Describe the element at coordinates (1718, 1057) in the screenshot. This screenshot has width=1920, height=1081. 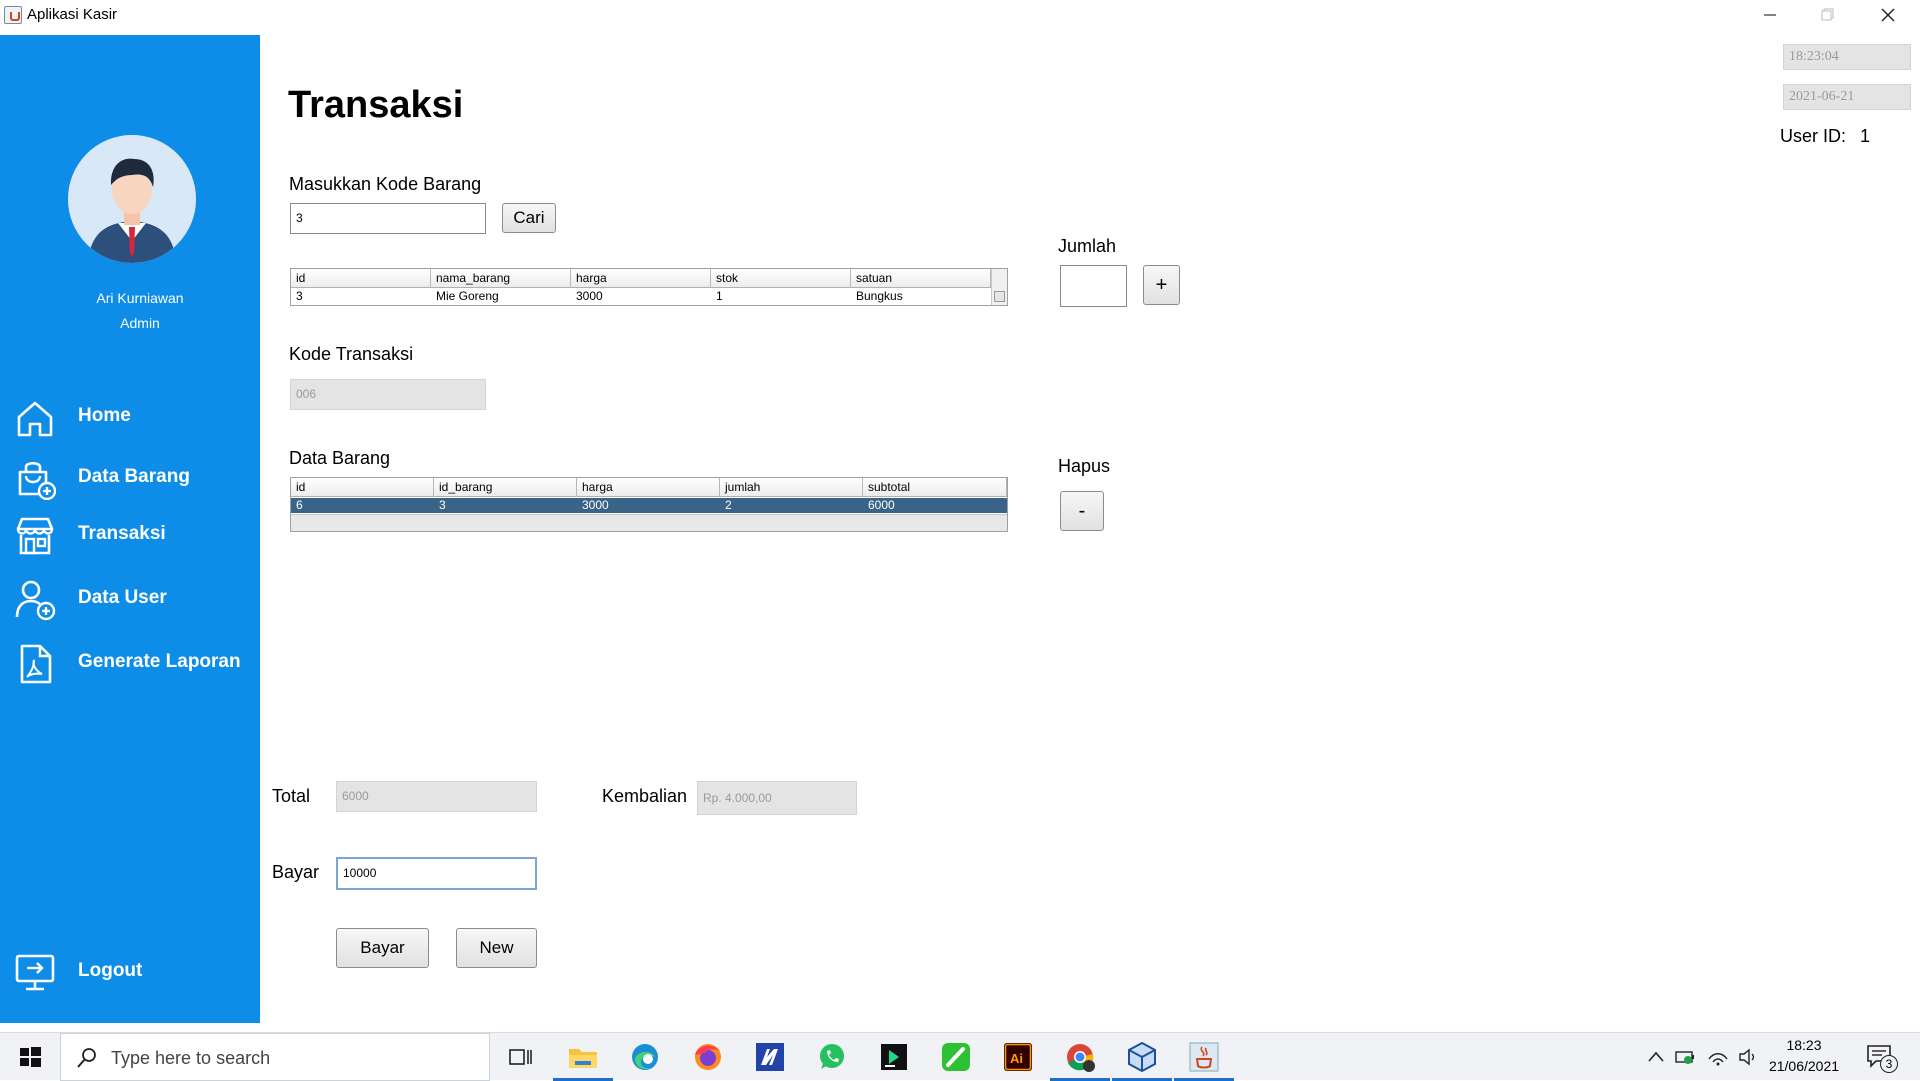
I see `wifi-icon` at that location.